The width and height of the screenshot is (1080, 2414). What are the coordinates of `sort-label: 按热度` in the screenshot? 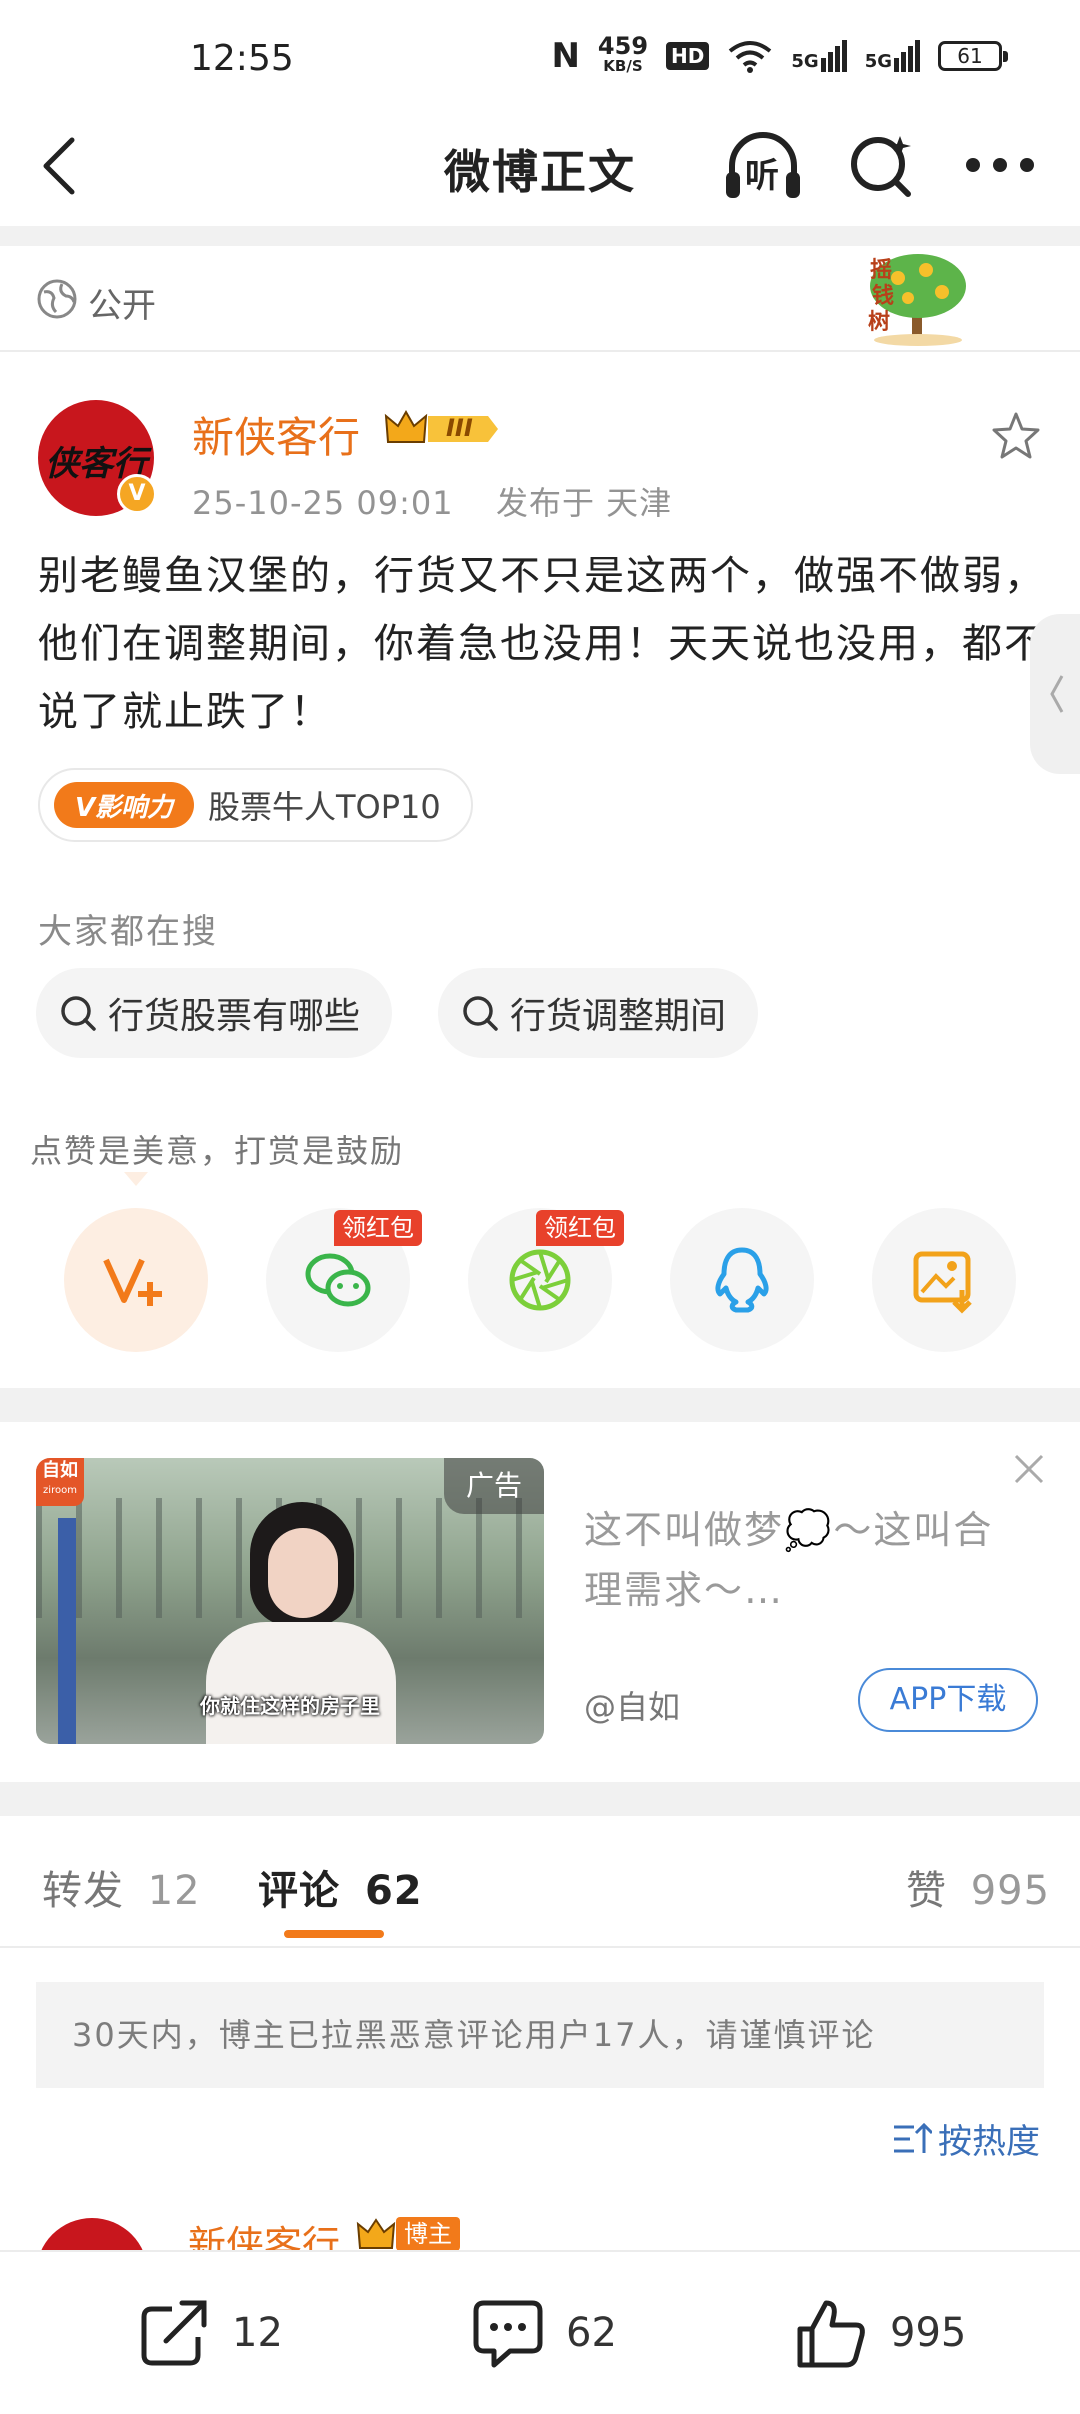 It's located at (989, 2142).